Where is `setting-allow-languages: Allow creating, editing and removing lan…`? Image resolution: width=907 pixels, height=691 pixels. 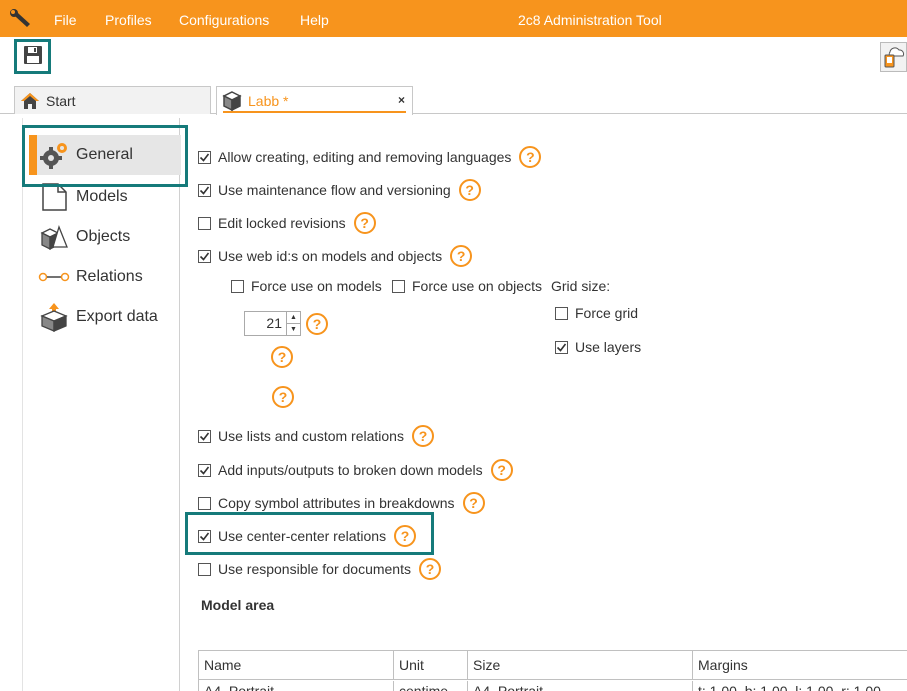 setting-allow-languages: Allow creating, editing and removing lan… is located at coordinates (370, 157).